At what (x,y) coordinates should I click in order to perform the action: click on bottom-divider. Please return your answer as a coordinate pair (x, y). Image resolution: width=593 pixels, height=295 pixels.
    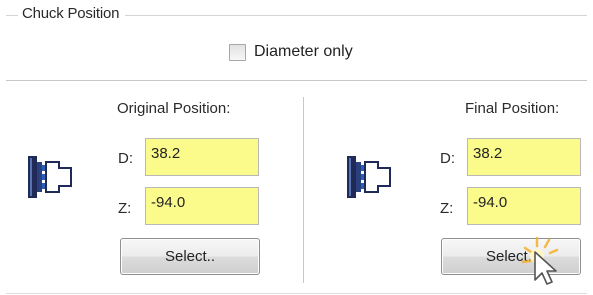
    Looking at the image, I should click on (296, 293).